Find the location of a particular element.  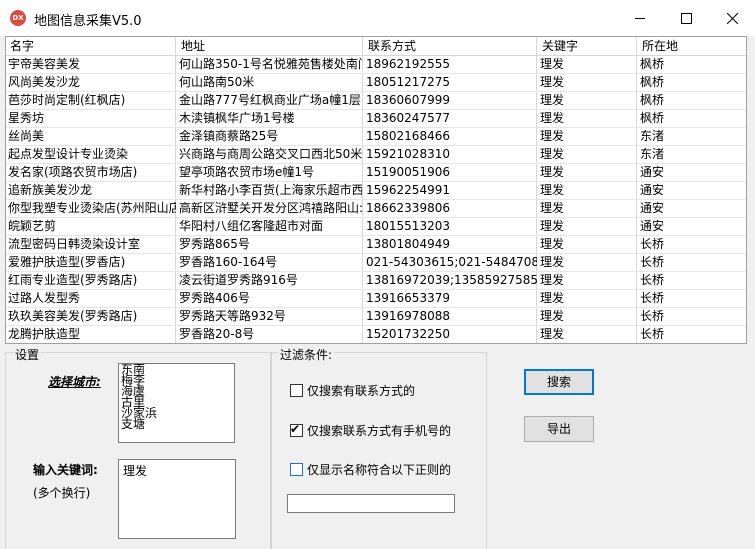

cell-name: 玖玖美容美发(罗秀路店) is located at coordinates (73, 316).